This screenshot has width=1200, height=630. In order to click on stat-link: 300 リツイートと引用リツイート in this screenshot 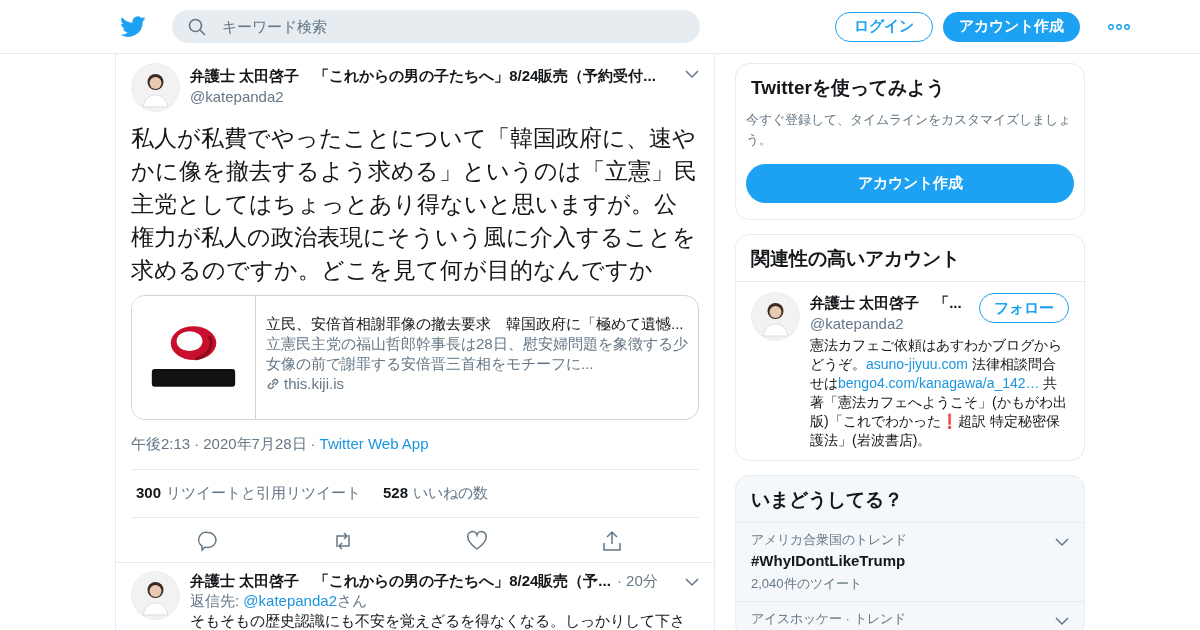, I will do `click(249, 493)`.